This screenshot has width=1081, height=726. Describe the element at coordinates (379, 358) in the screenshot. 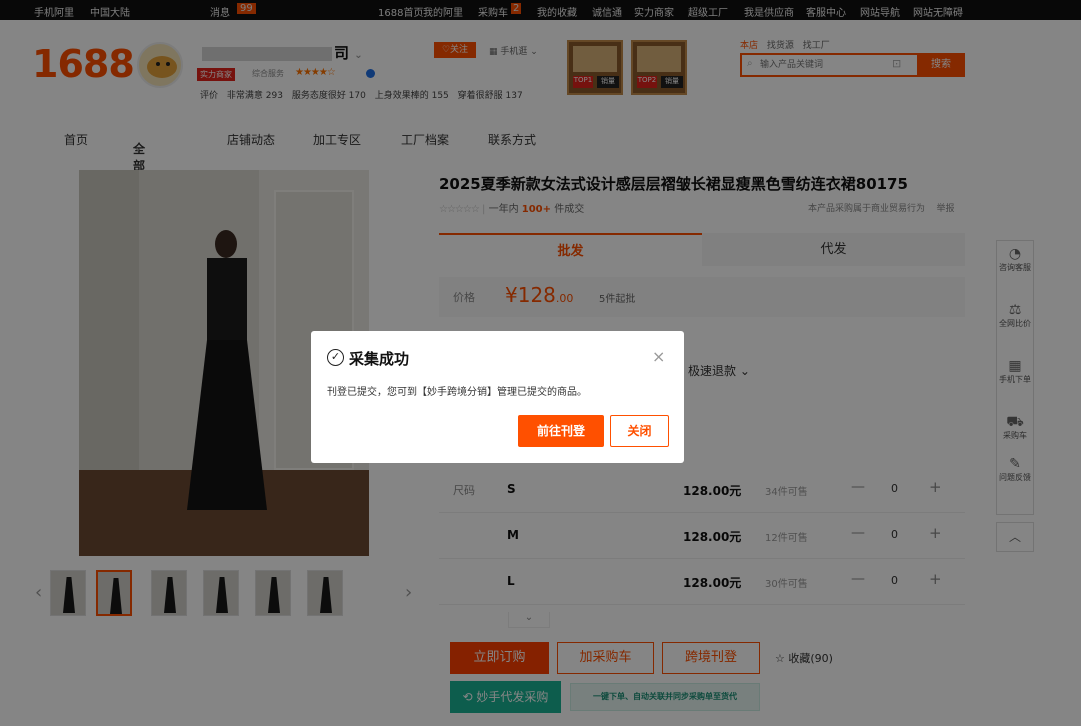

I see `dialog-title: 采集成功` at that location.